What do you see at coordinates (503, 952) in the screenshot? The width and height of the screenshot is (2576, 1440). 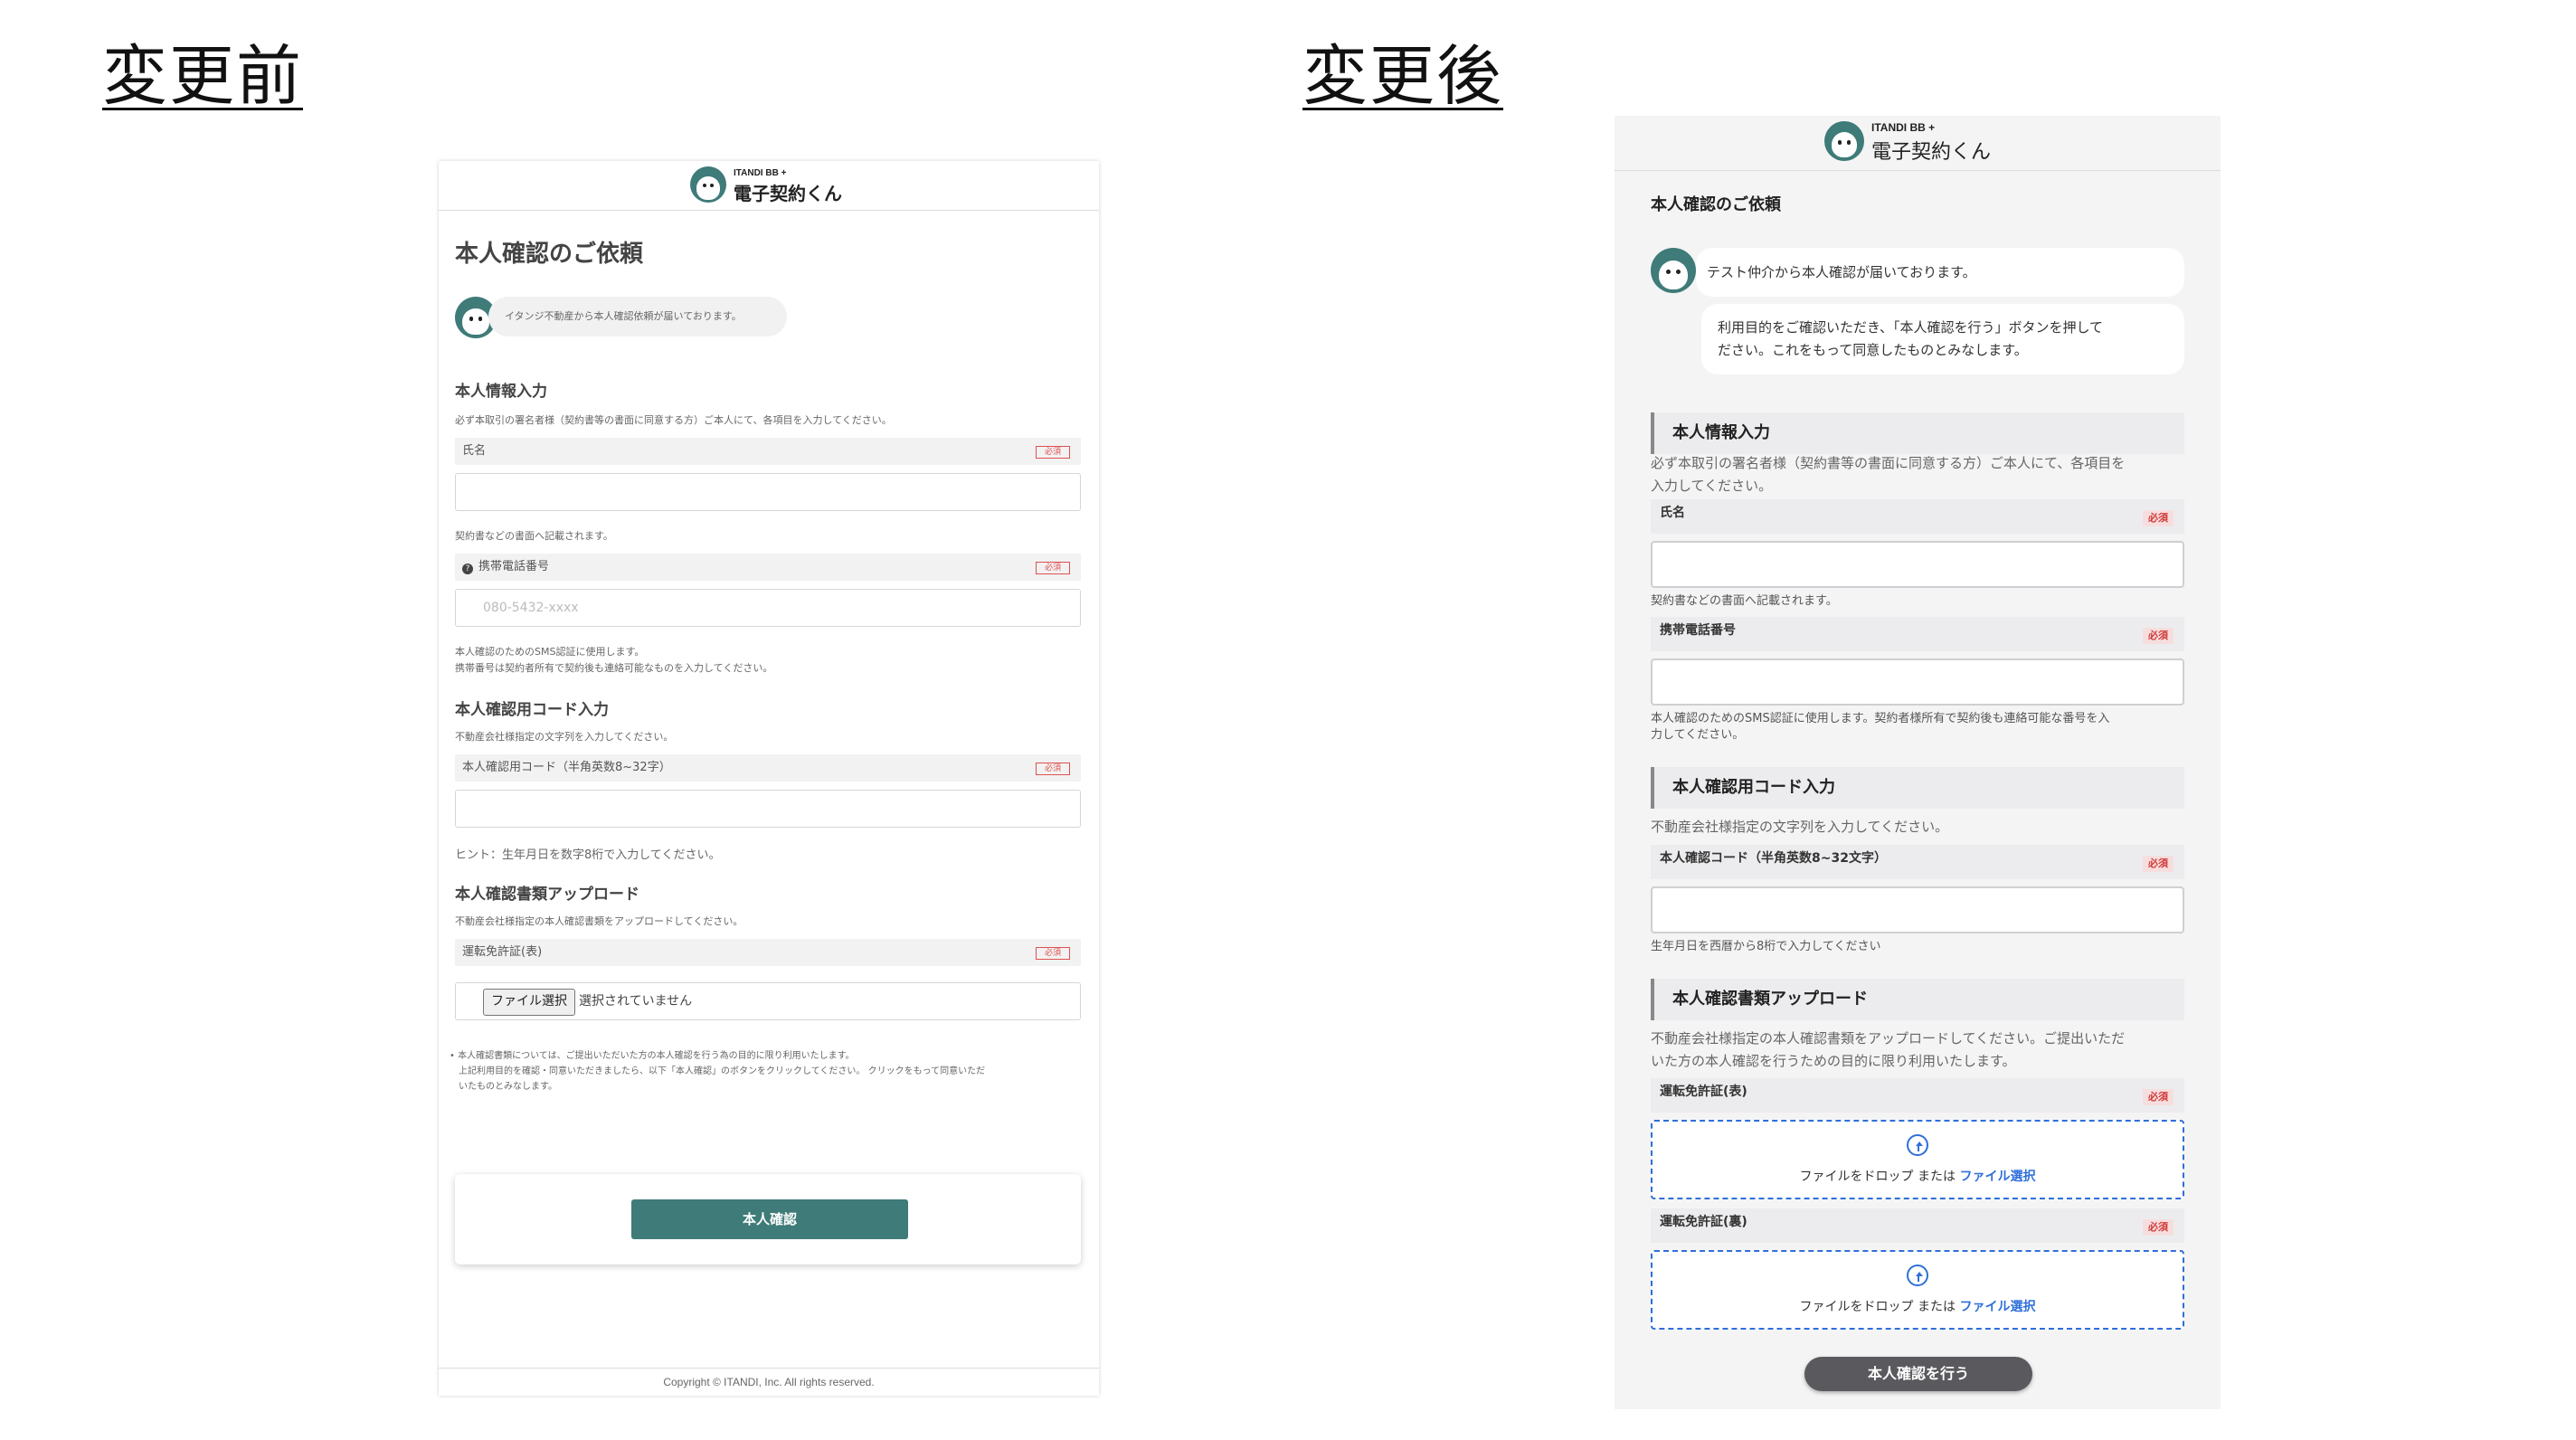 I see `license-label: 運転免許証(表)` at bounding box center [503, 952].